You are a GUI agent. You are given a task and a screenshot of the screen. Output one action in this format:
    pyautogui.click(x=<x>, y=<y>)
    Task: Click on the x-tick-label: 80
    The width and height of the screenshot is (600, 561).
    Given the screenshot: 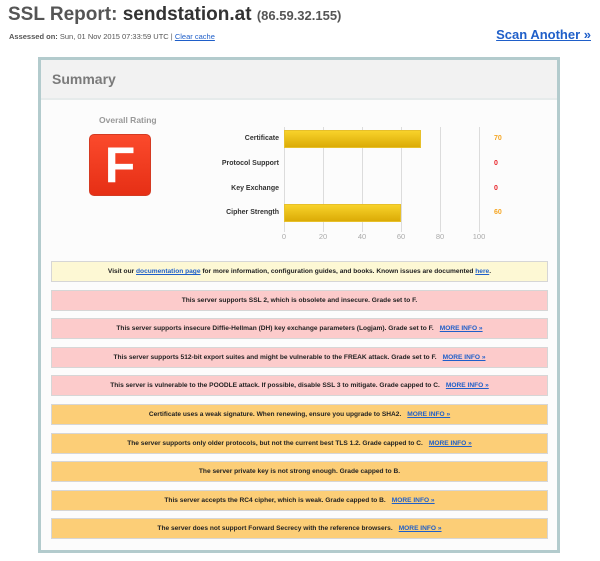 What is the action you would take?
    pyautogui.click(x=440, y=236)
    